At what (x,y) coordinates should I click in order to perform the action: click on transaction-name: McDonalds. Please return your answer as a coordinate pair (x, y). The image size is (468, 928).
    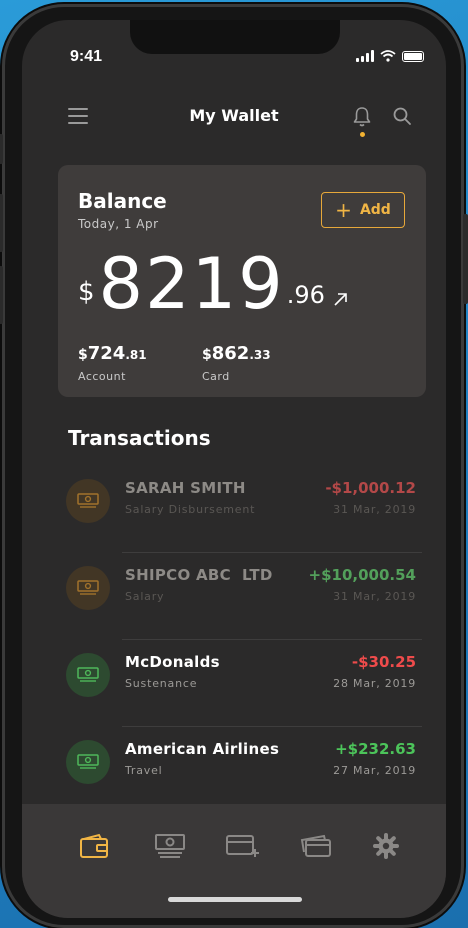
    Looking at the image, I should click on (172, 662).